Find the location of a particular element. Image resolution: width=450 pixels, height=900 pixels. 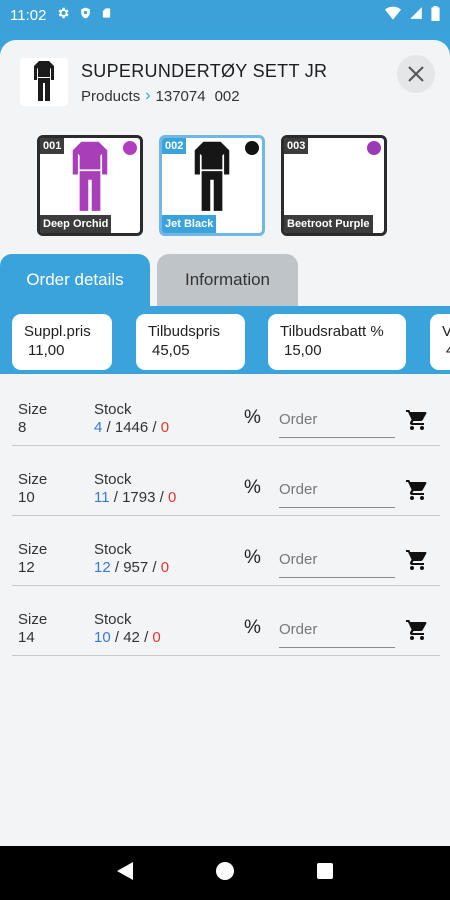

size-cell: Size 12 is located at coordinates (32, 559).